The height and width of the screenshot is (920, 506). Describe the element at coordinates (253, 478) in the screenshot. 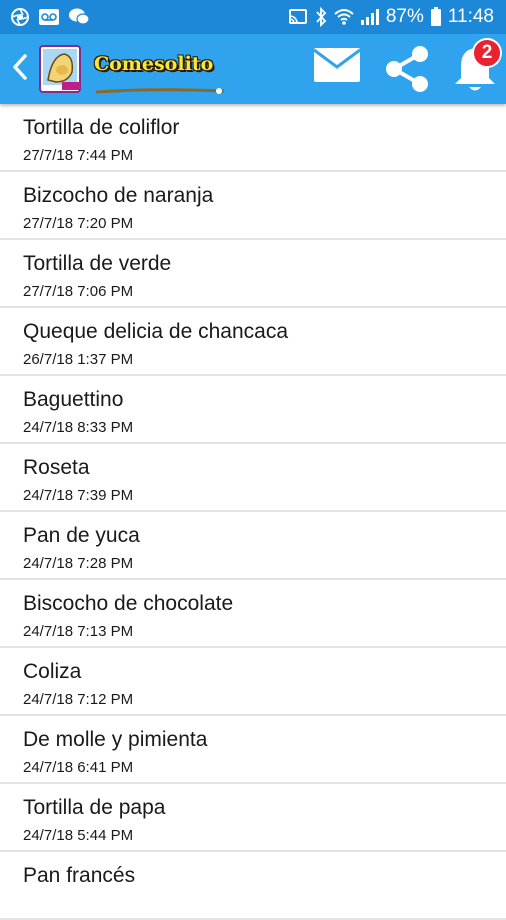

I see `list-item: Roseta 24/7/18 7:39 PM` at that location.